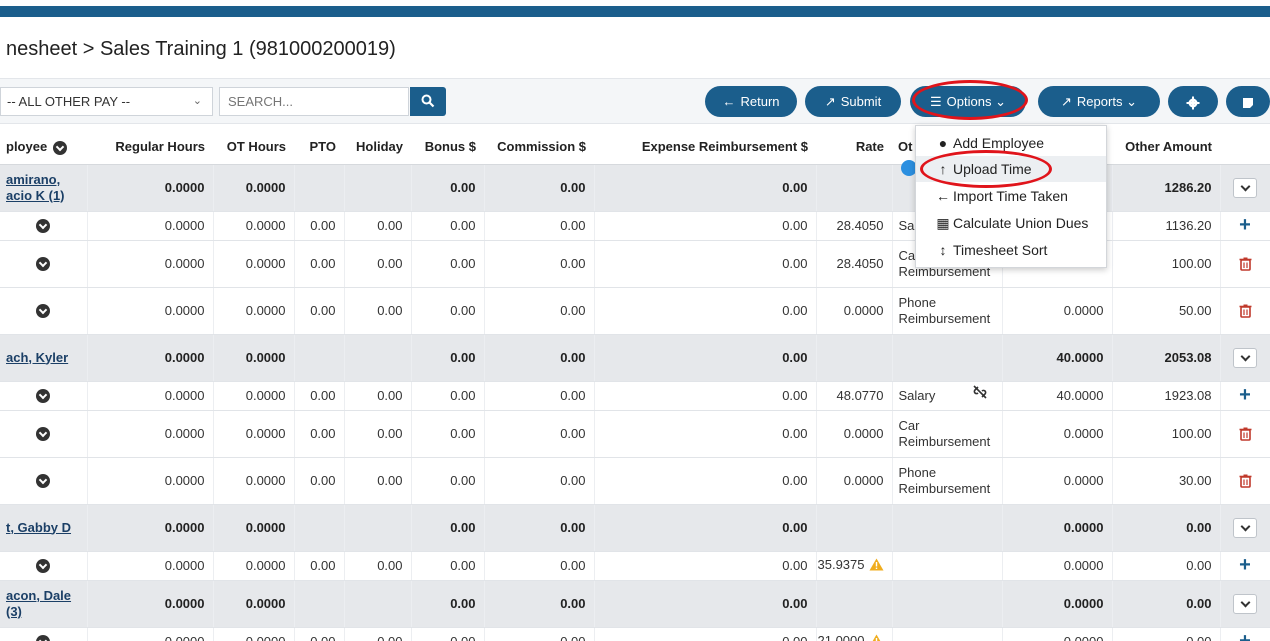 This screenshot has height=641, width=1270. Describe the element at coordinates (1193, 101) in the screenshot. I see `settings-button` at that location.